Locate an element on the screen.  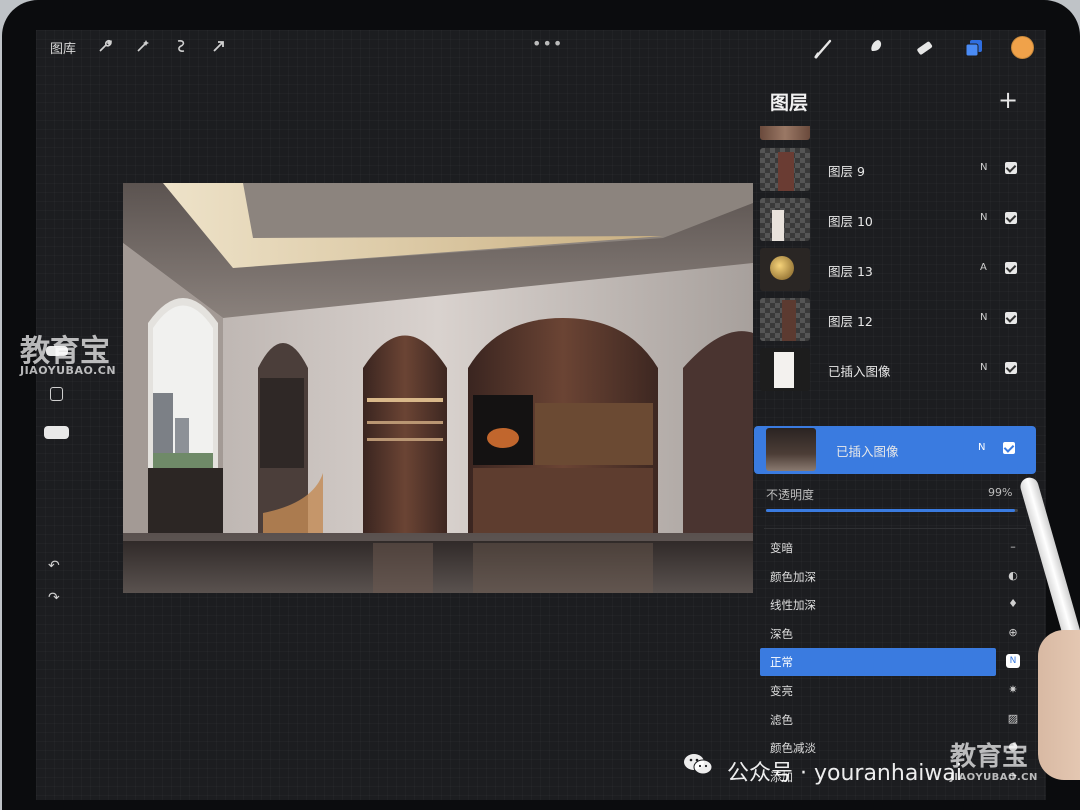
blend-mode-label: 线性加深 is located at coordinates (793, 605).